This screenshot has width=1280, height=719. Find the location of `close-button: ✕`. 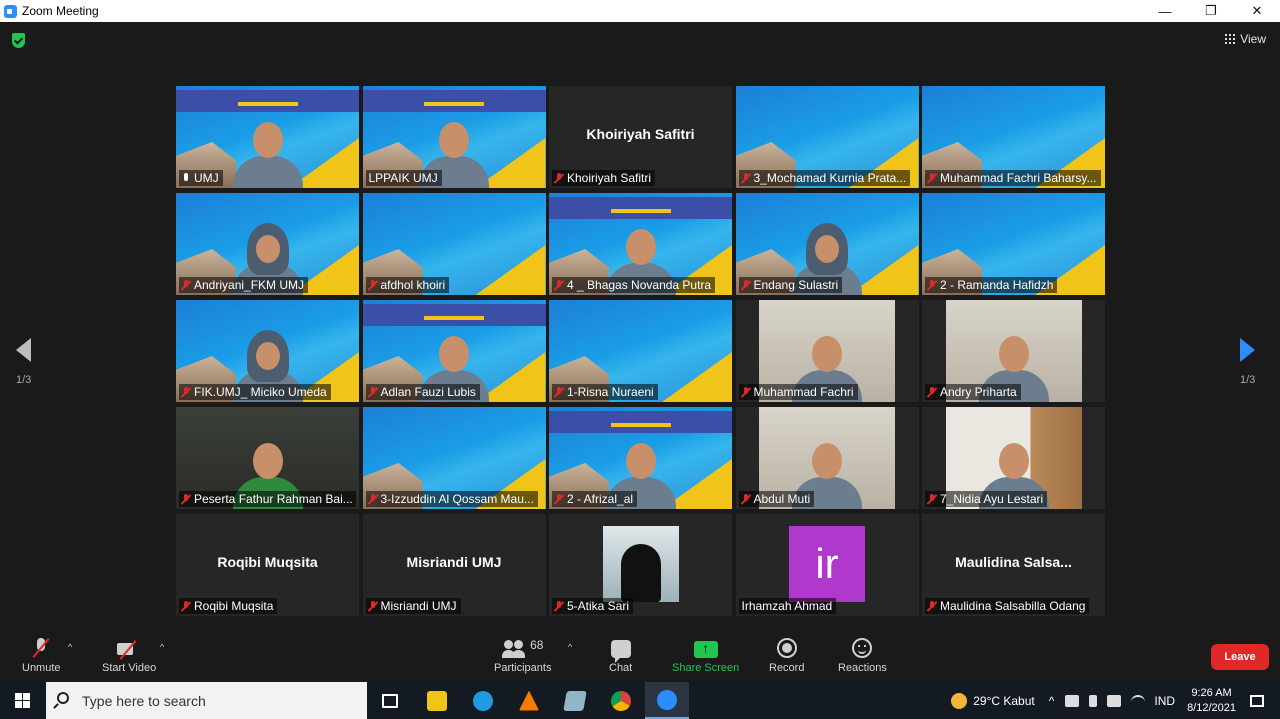

close-button: ✕ is located at coordinates (1257, 11).